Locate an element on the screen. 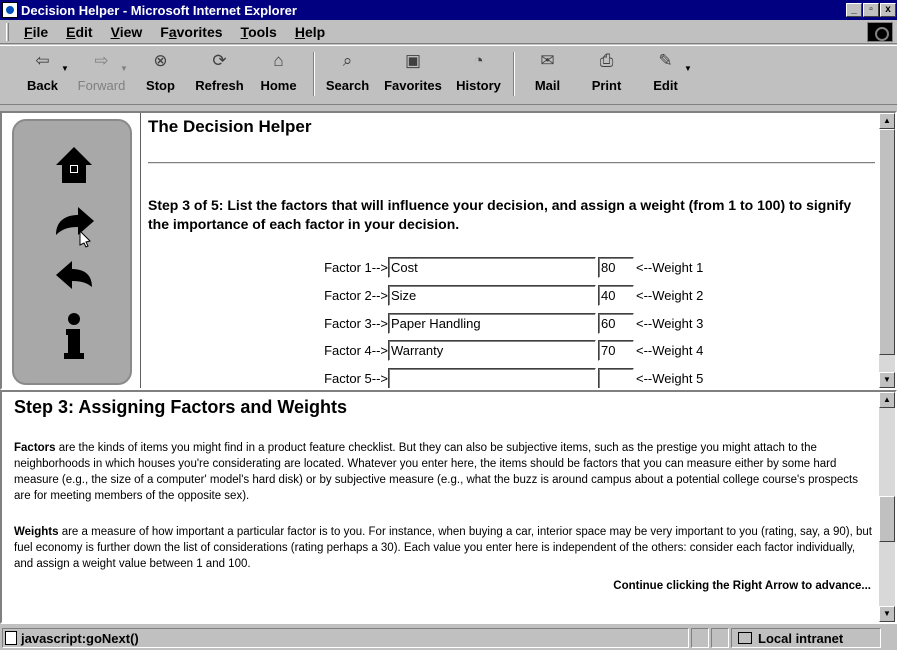  back-dropdown-icon: ▼ is located at coordinates (67, 68).